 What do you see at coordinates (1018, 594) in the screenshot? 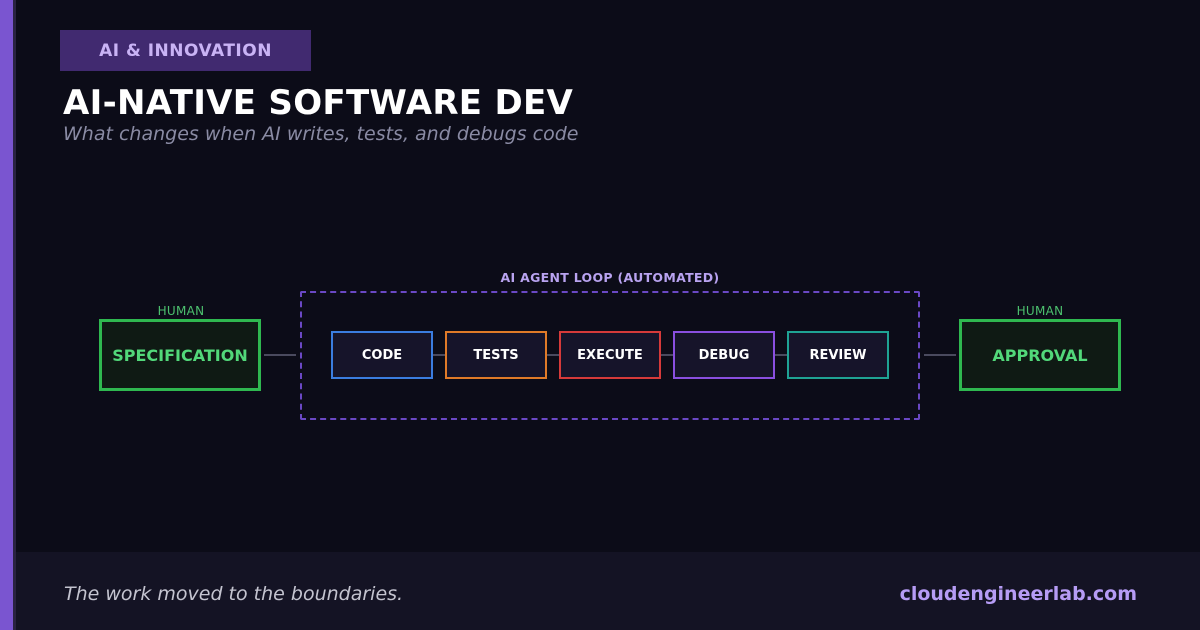
I see `footer-site-link: cloudengineerlab.com` at bounding box center [1018, 594].